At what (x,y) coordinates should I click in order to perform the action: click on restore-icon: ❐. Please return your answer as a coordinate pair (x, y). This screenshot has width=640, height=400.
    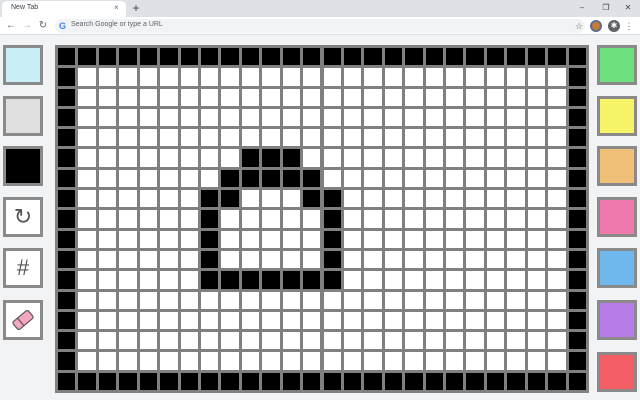
    Looking at the image, I should click on (606, 8).